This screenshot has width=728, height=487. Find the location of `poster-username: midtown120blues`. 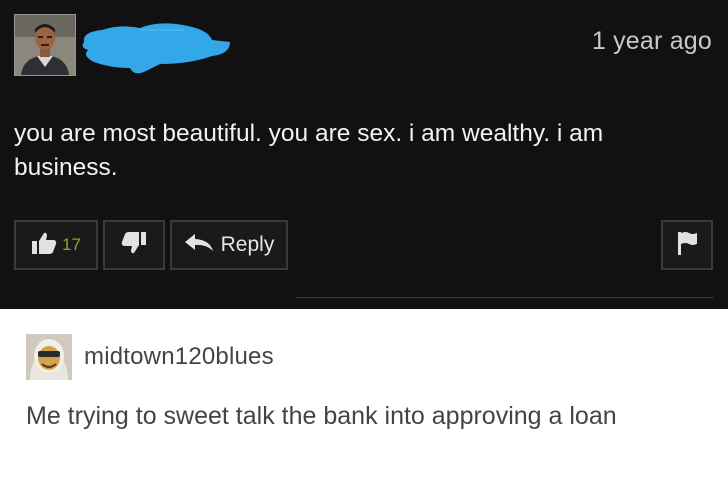

poster-username: midtown120blues is located at coordinates (179, 357).